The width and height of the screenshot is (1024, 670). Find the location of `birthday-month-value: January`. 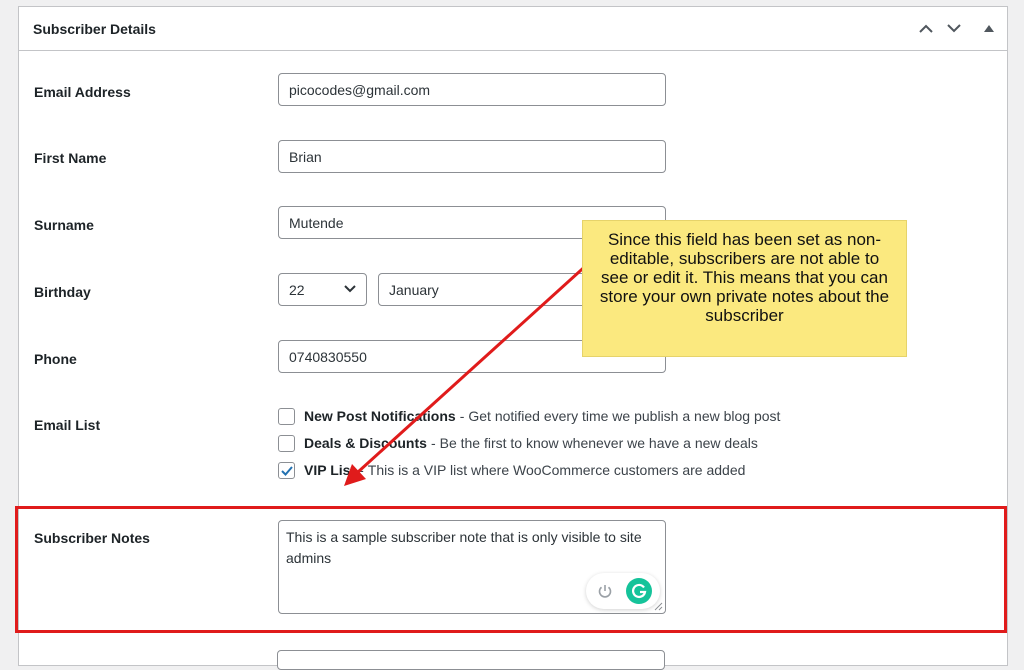

birthday-month-value: January is located at coordinates (414, 290).